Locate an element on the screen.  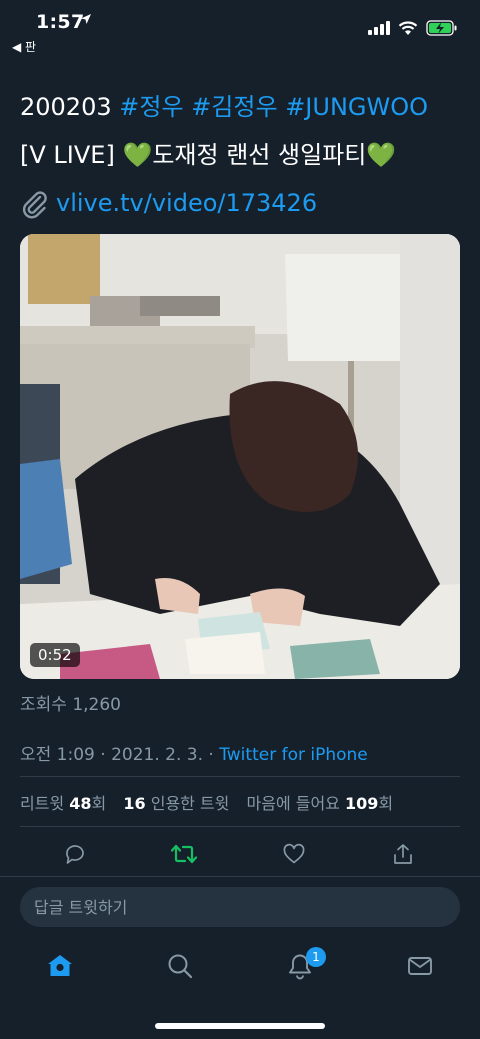
location-arrow-icon is located at coordinates (86, 19).